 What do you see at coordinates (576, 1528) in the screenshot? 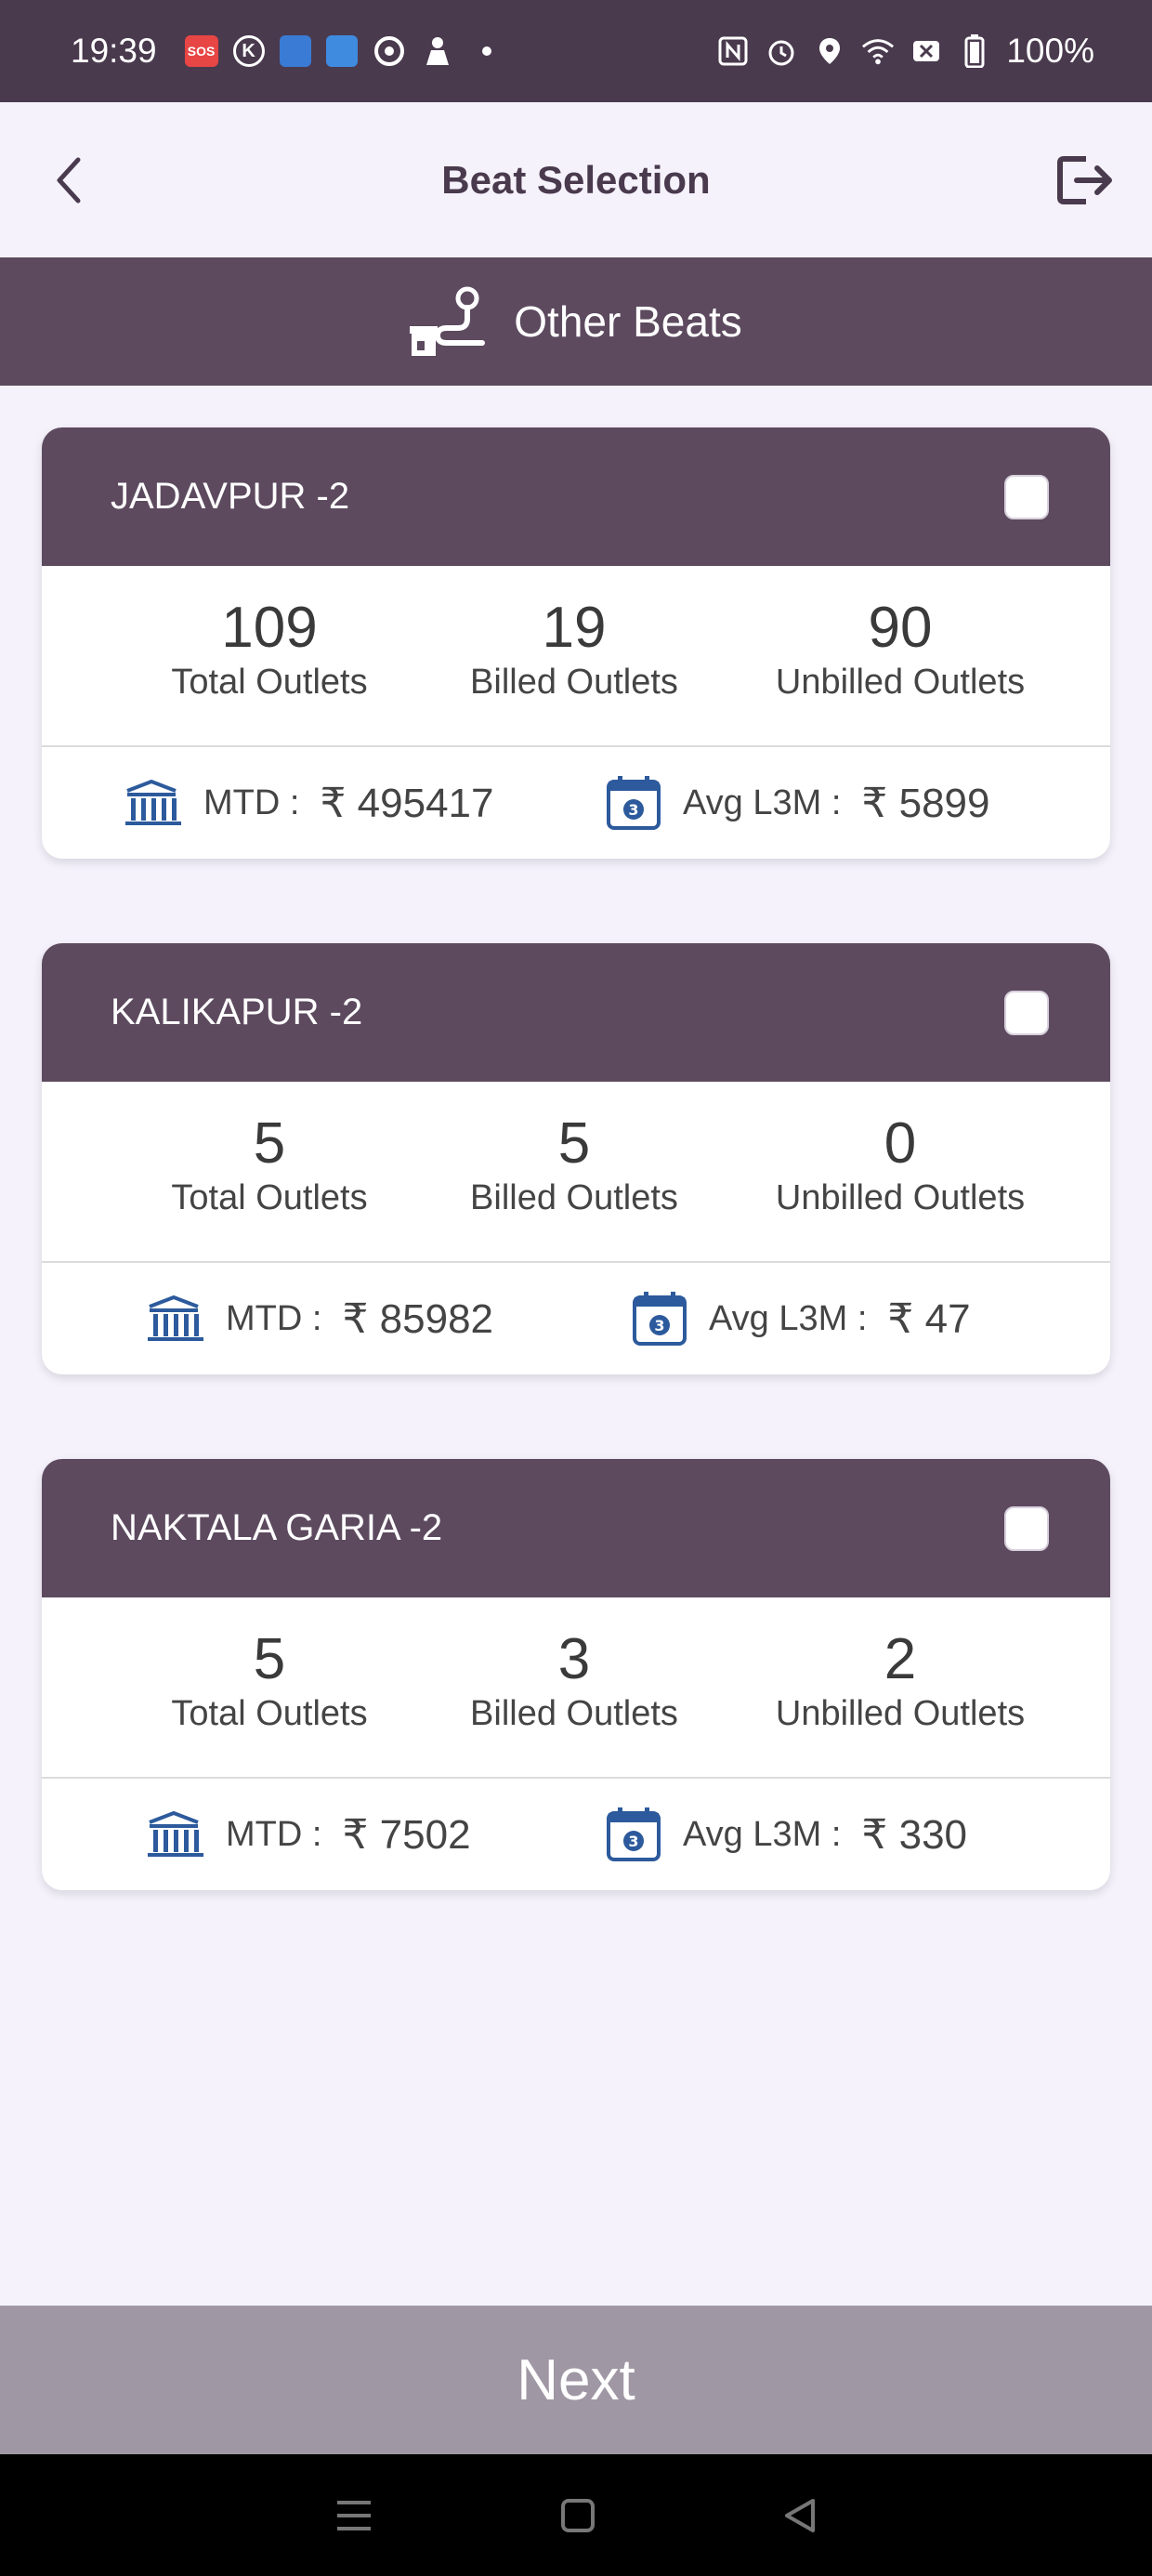
I see `beat-card-header: NAKTALA GARIA -2` at bounding box center [576, 1528].